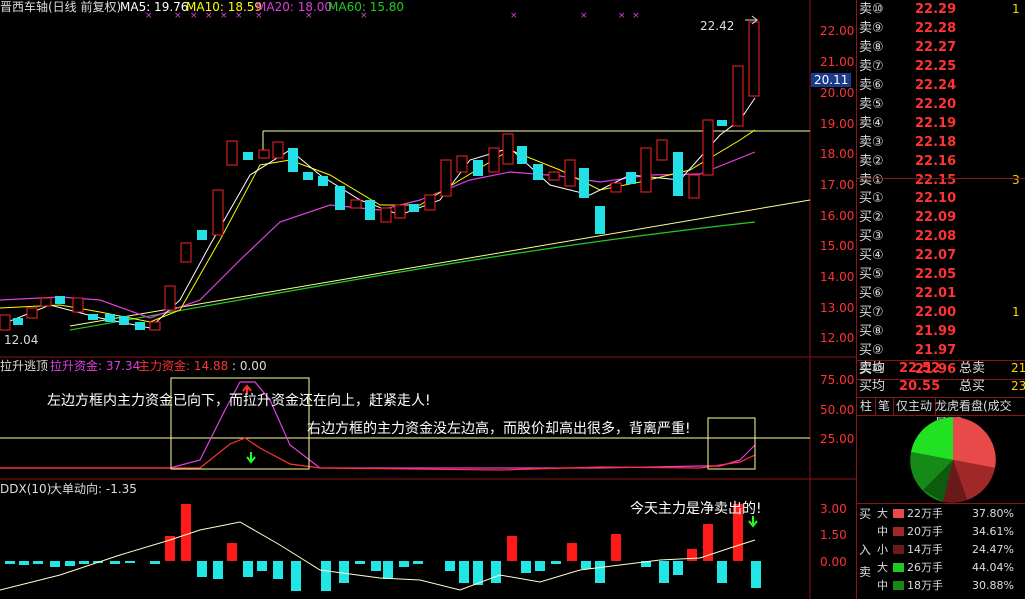 The height and width of the screenshot is (599, 1025). I want to click on level-volume: 1, so click(1016, 312).